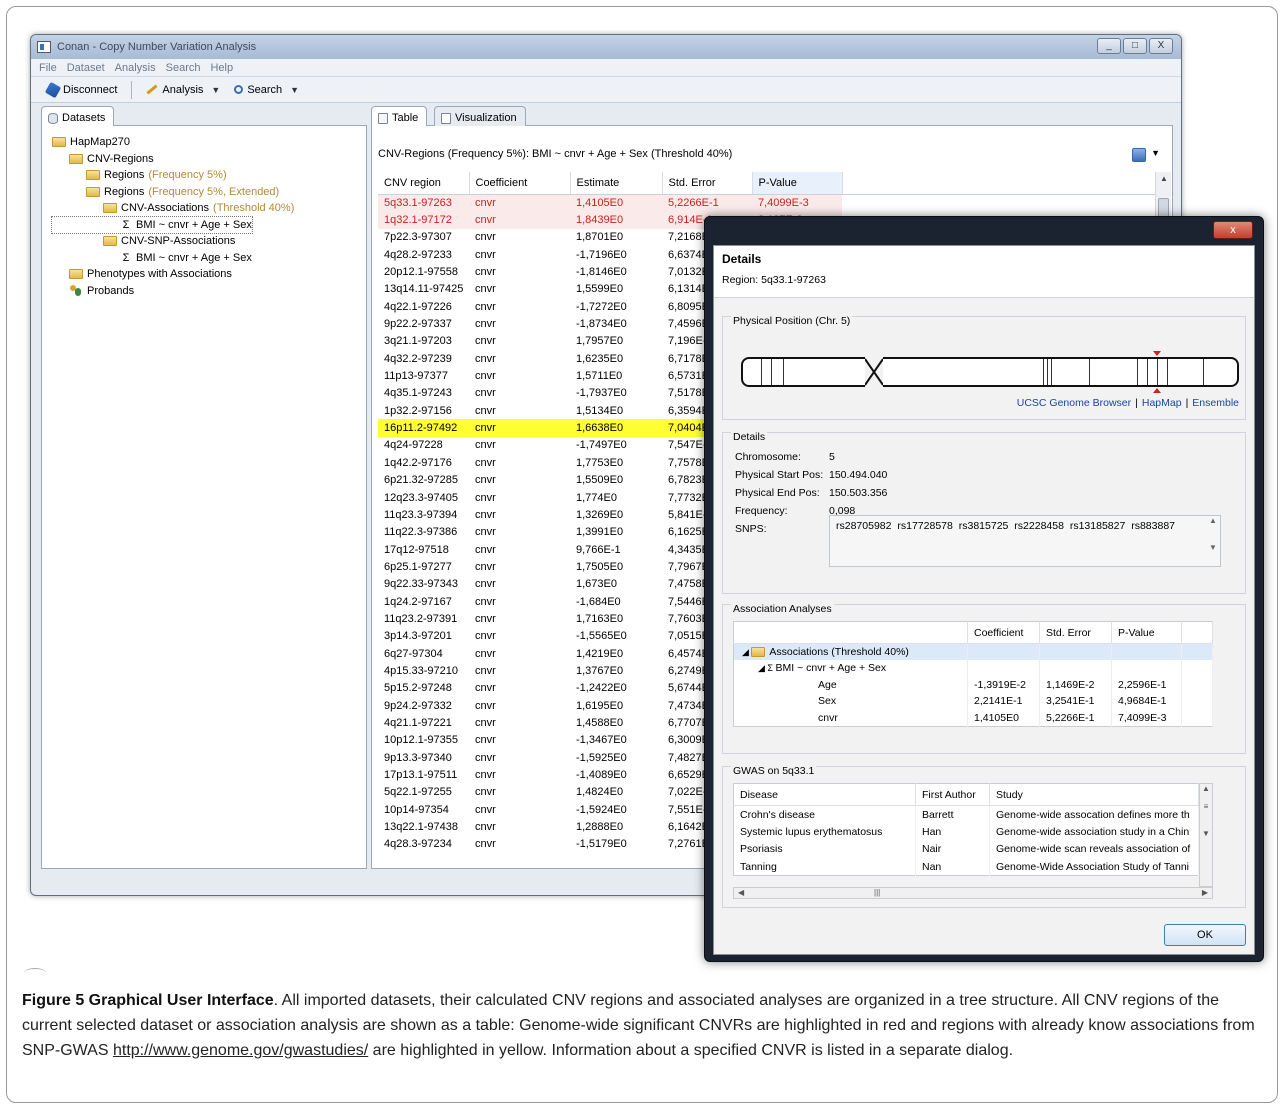 This screenshot has width=1284, height=1109. I want to click on table-cell: 7,4099E-3, so click(797, 203).